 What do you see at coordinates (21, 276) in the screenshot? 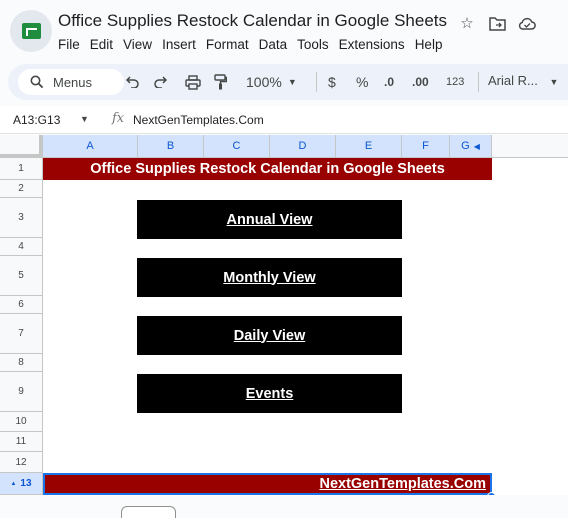
I see `row-header: 5` at bounding box center [21, 276].